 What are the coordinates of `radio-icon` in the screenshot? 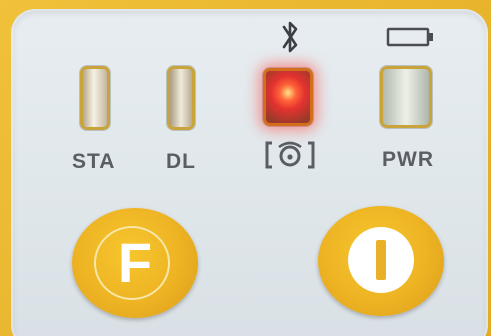 It's located at (290, 155).